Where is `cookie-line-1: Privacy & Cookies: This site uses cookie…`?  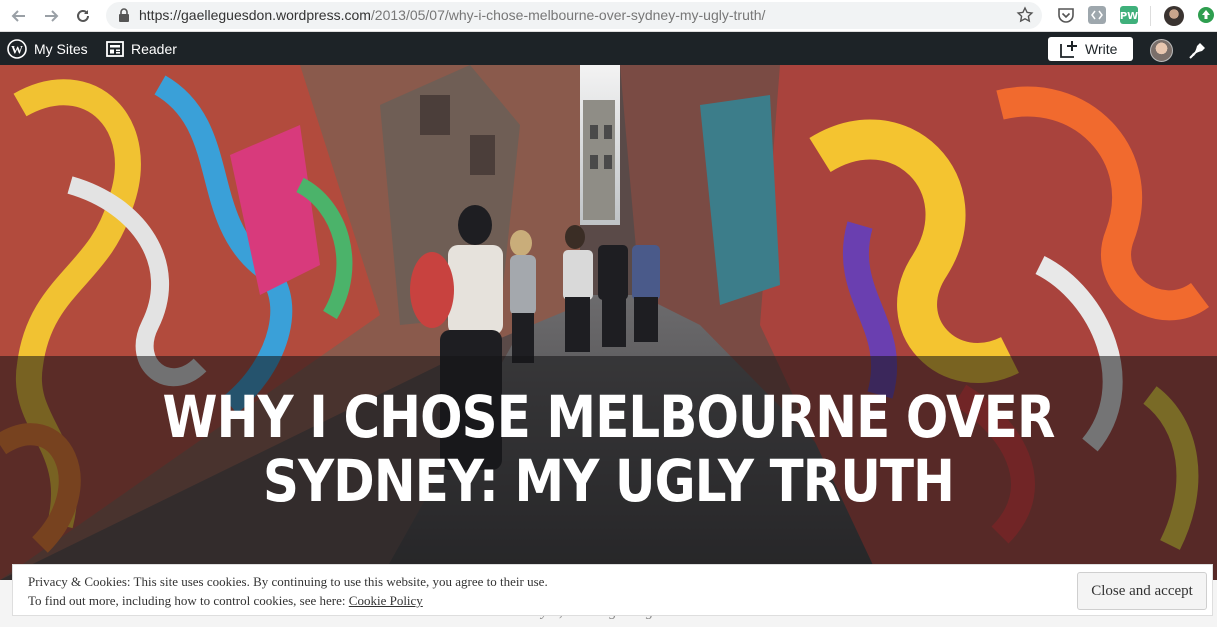
cookie-line-1: Privacy & Cookies: This site uses cookie… is located at coordinates (288, 581).